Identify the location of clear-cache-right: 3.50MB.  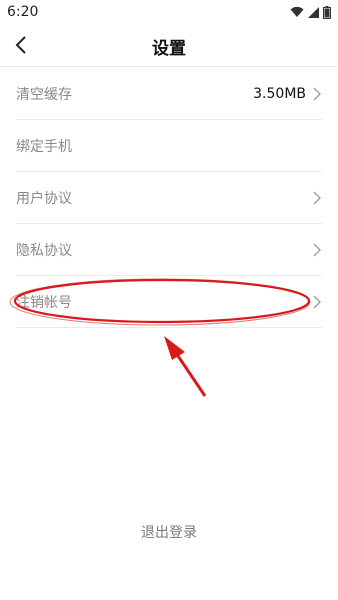
(287, 94).